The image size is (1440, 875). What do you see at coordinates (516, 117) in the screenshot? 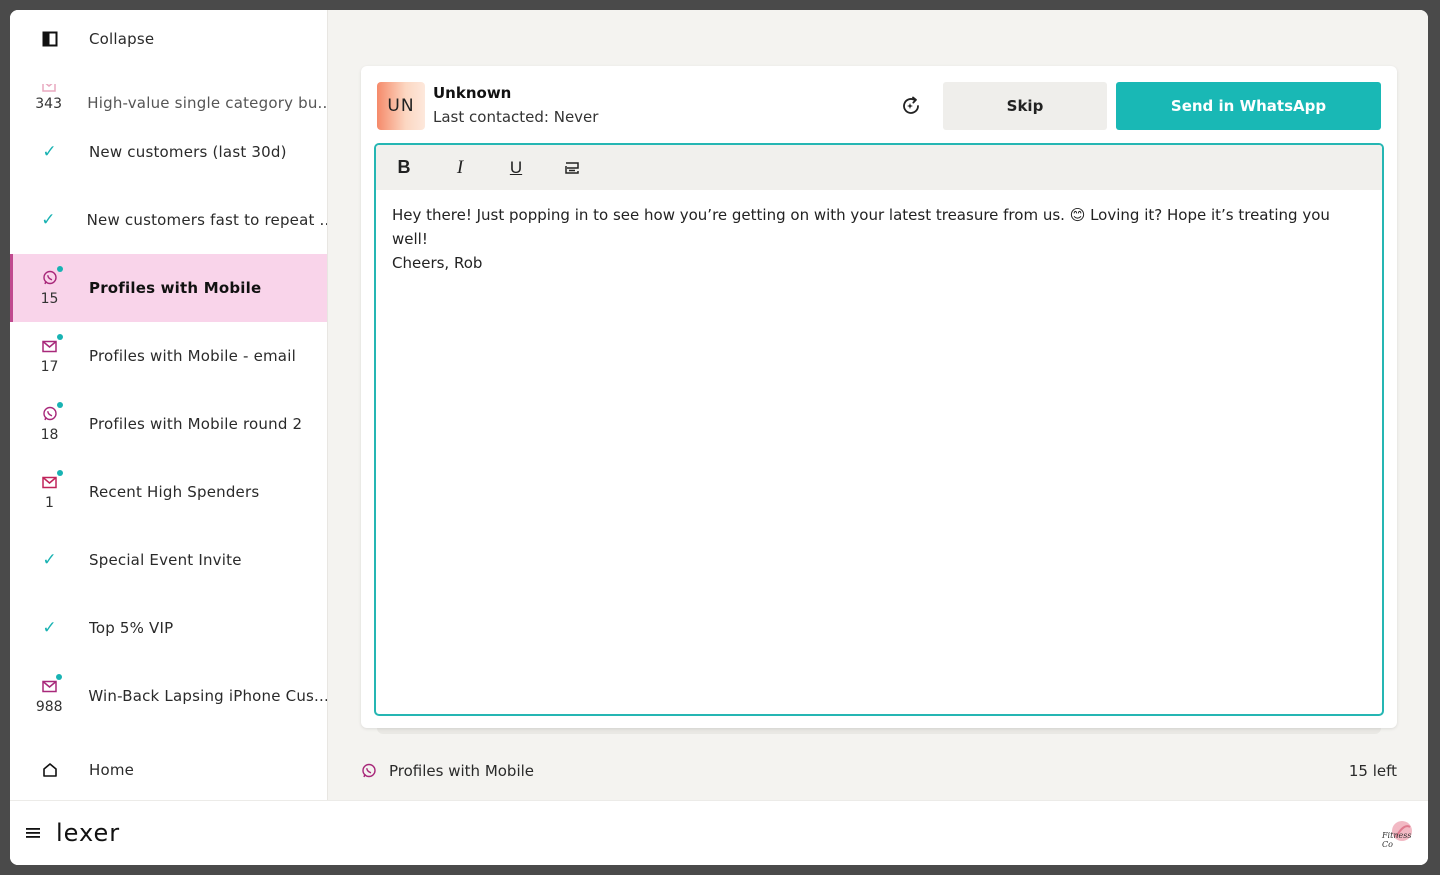
I see `last-contacted: Last contacted: Never` at bounding box center [516, 117].